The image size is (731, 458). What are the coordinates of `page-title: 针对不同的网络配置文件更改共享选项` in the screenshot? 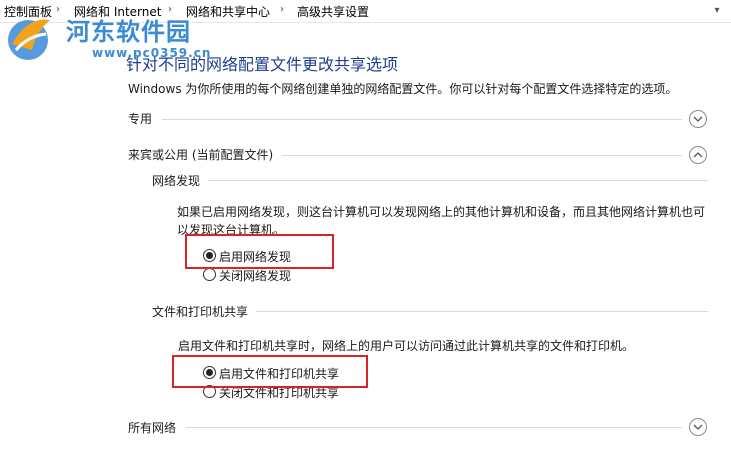 It's located at (262, 64).